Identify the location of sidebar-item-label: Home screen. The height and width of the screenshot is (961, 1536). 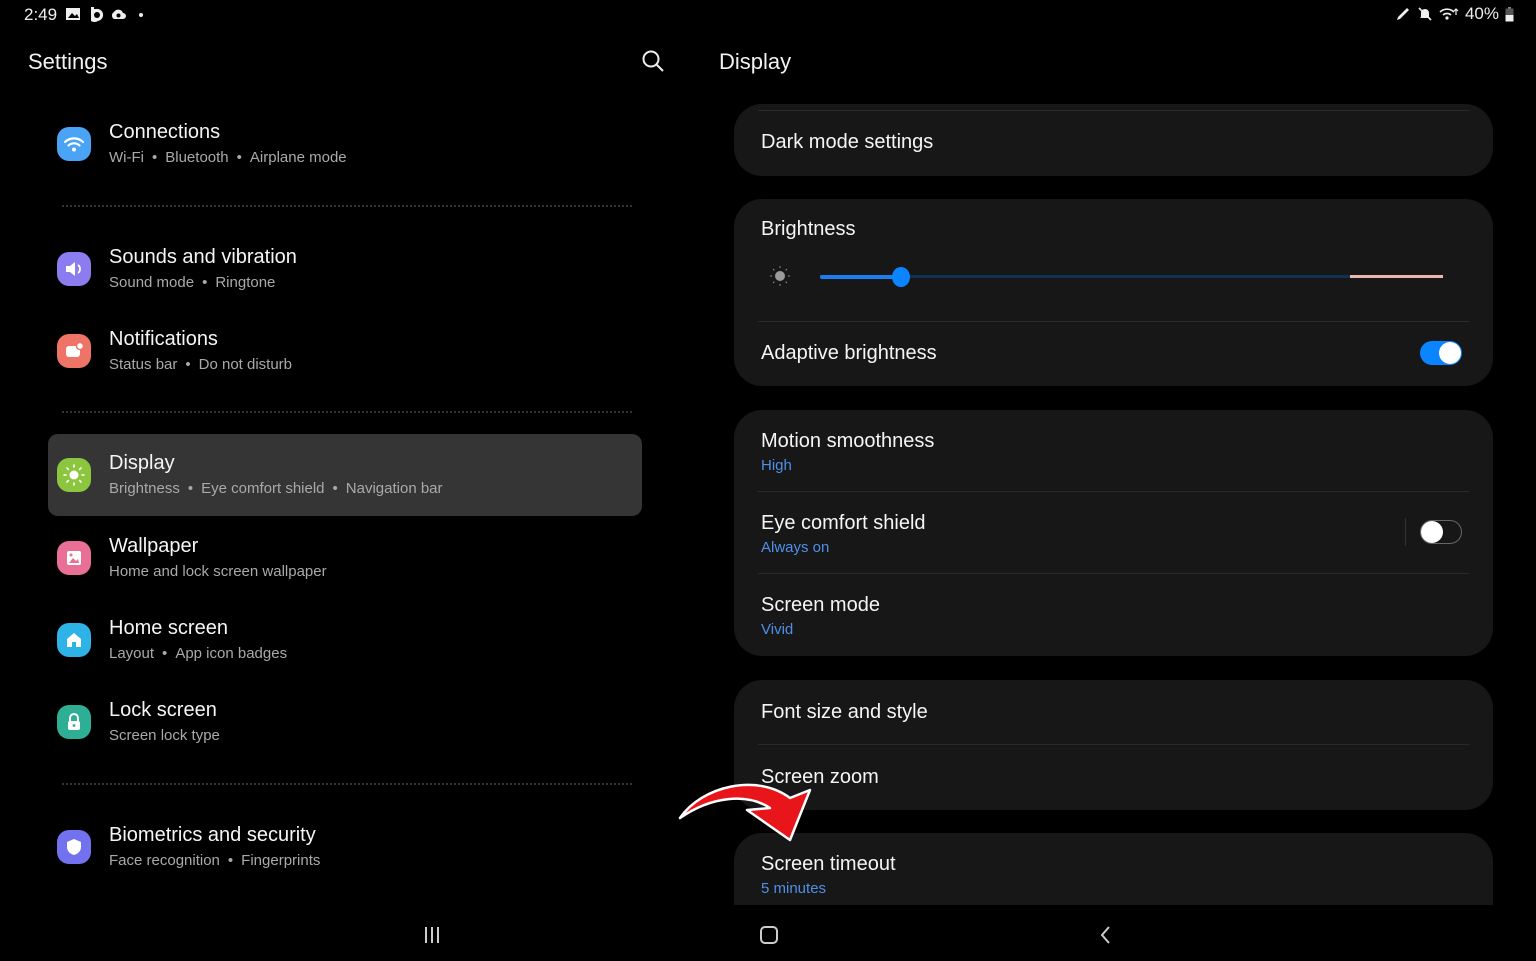
(168, 628).